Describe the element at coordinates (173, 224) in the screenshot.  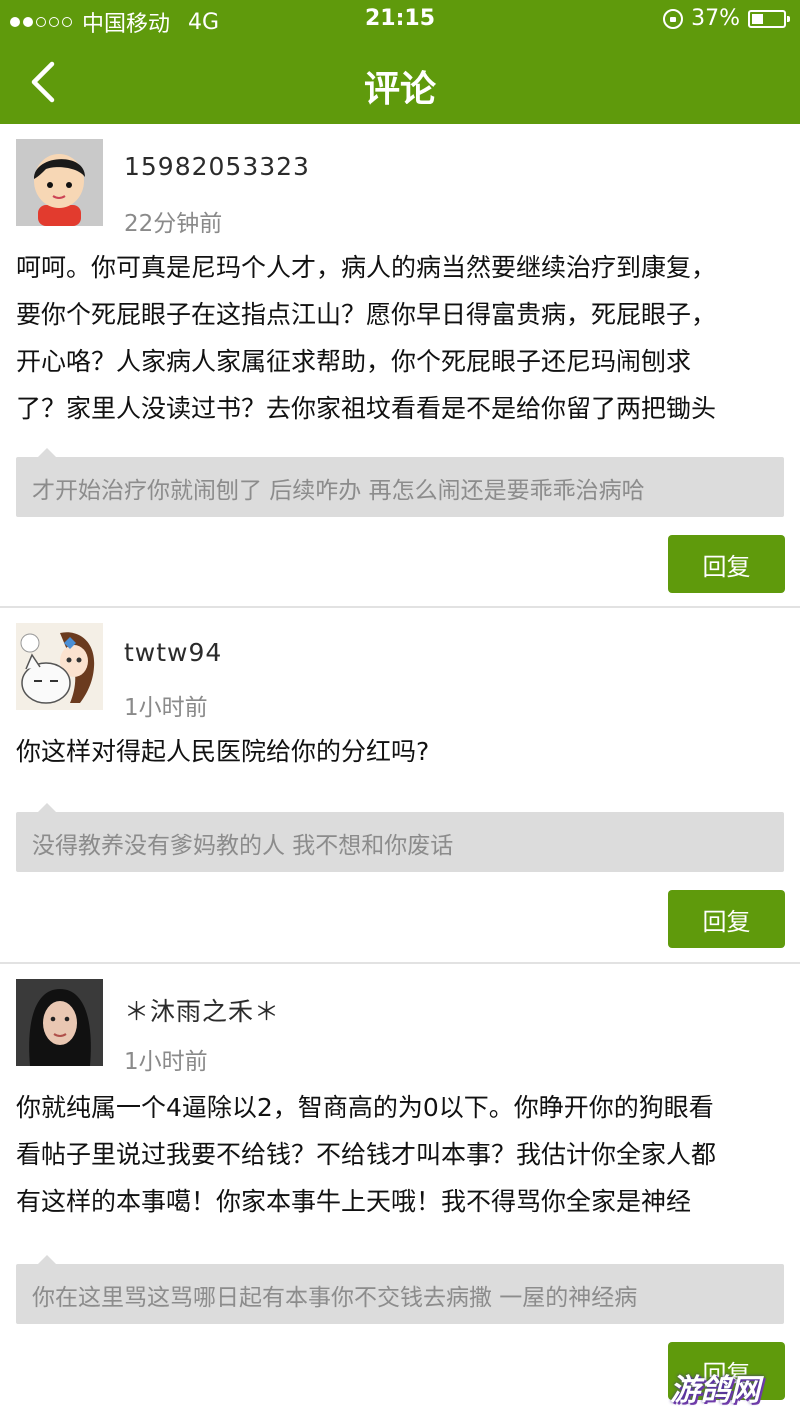
I see `comment-time: 22分钟前` at that location.